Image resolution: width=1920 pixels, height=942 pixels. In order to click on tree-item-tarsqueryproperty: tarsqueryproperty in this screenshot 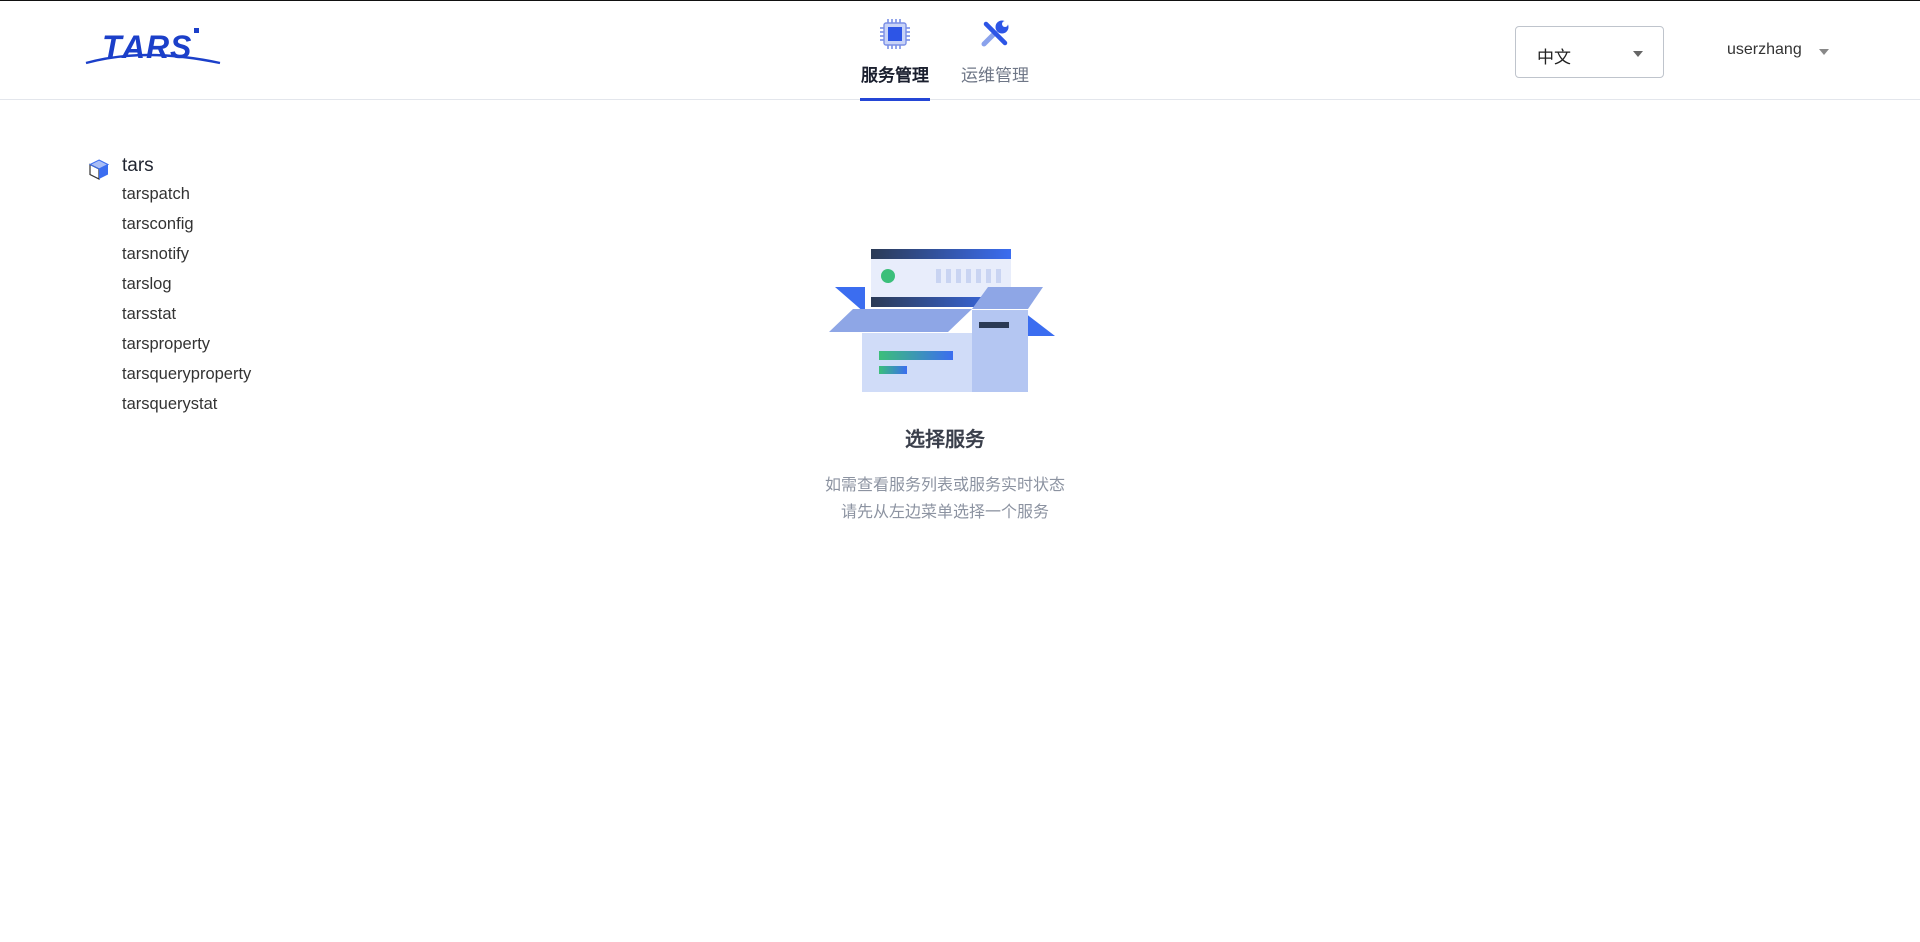, I will do `click(186, 380)`.